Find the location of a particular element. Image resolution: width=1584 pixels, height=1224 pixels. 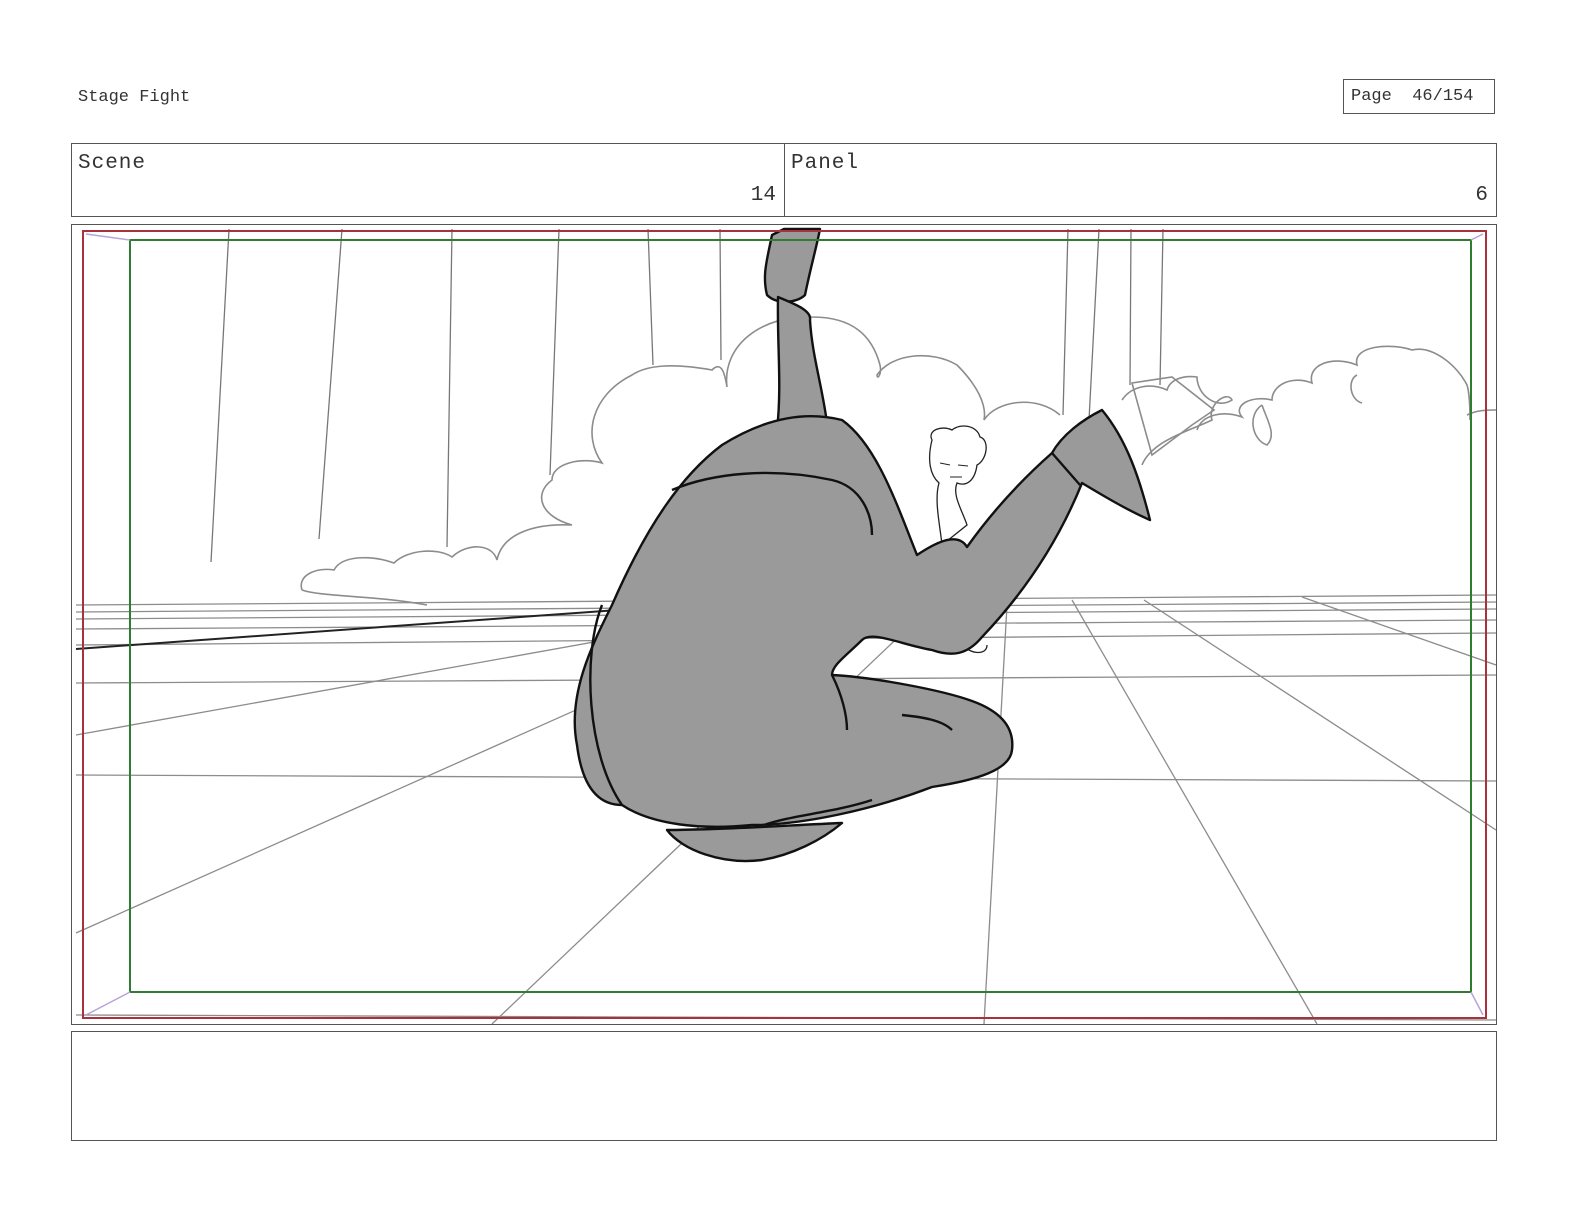

panel-number: 6 is located at coordinates (1481, 195).